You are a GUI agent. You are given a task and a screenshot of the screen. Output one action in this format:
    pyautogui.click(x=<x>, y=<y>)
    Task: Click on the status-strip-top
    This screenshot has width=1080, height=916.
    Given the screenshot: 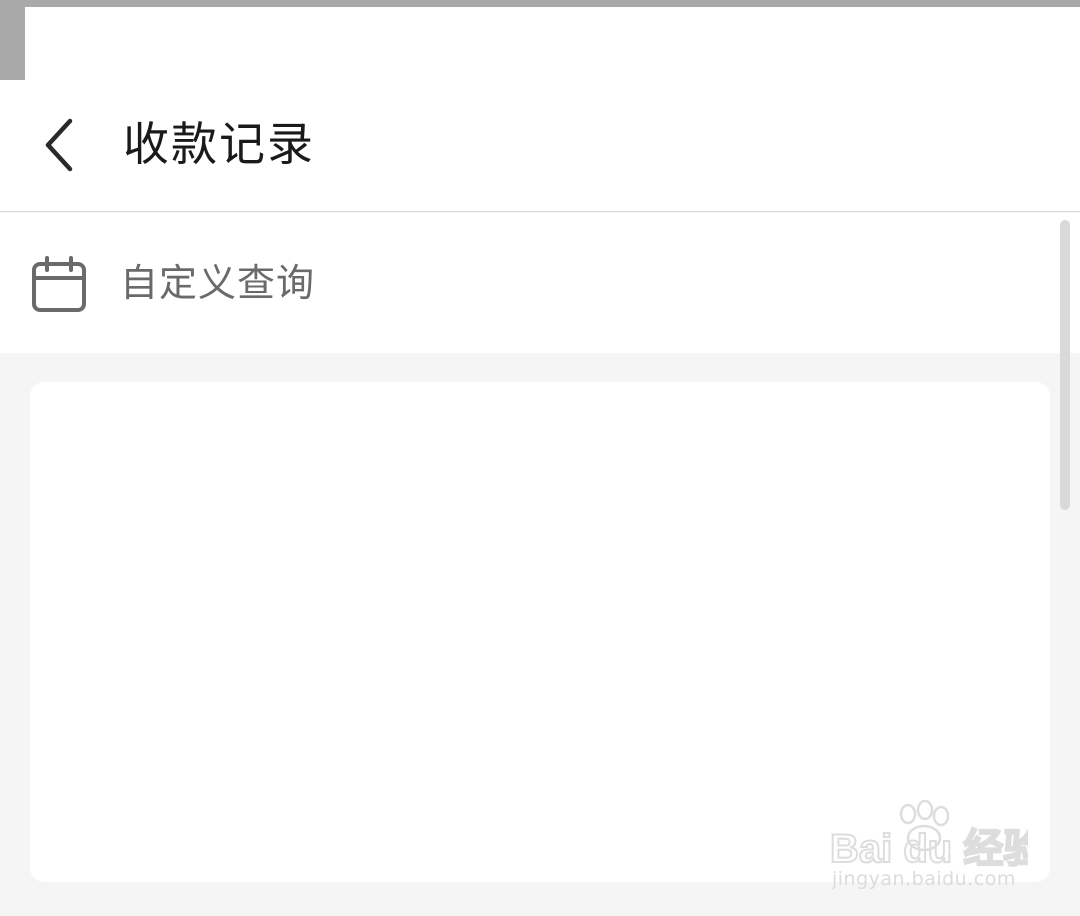 What is the action you would take?
    pyautogui.click(x=540, y=3)
    